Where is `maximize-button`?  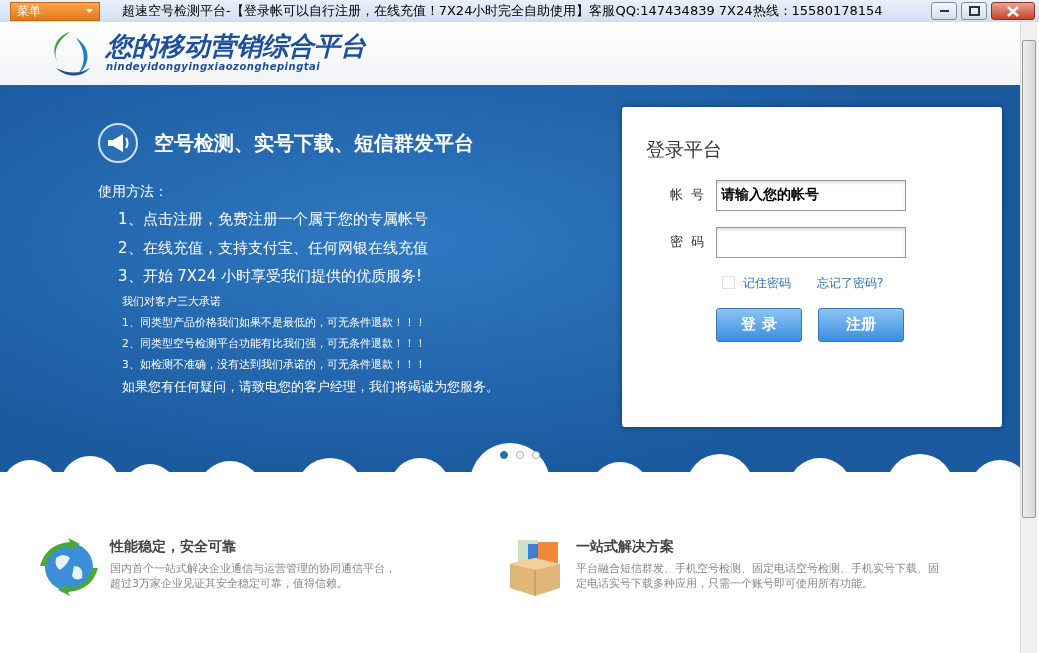 maximize-button is located at coordinates (974, 11).